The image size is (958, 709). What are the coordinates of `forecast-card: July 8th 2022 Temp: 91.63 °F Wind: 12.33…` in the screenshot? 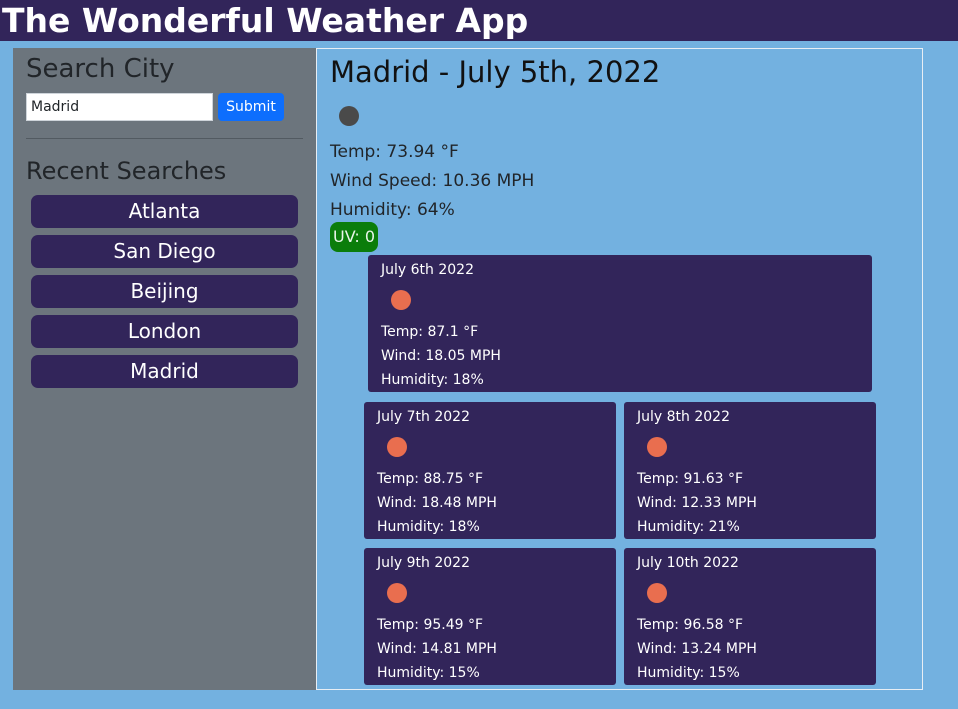 It's located at (750, 470).